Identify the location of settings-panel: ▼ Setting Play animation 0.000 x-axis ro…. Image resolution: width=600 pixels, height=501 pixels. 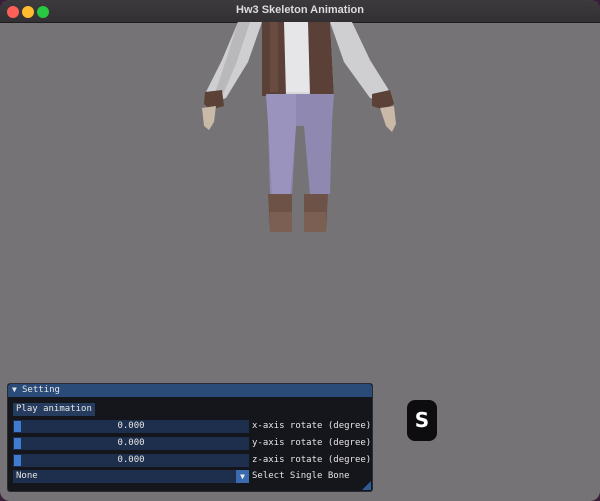
(190, 437).